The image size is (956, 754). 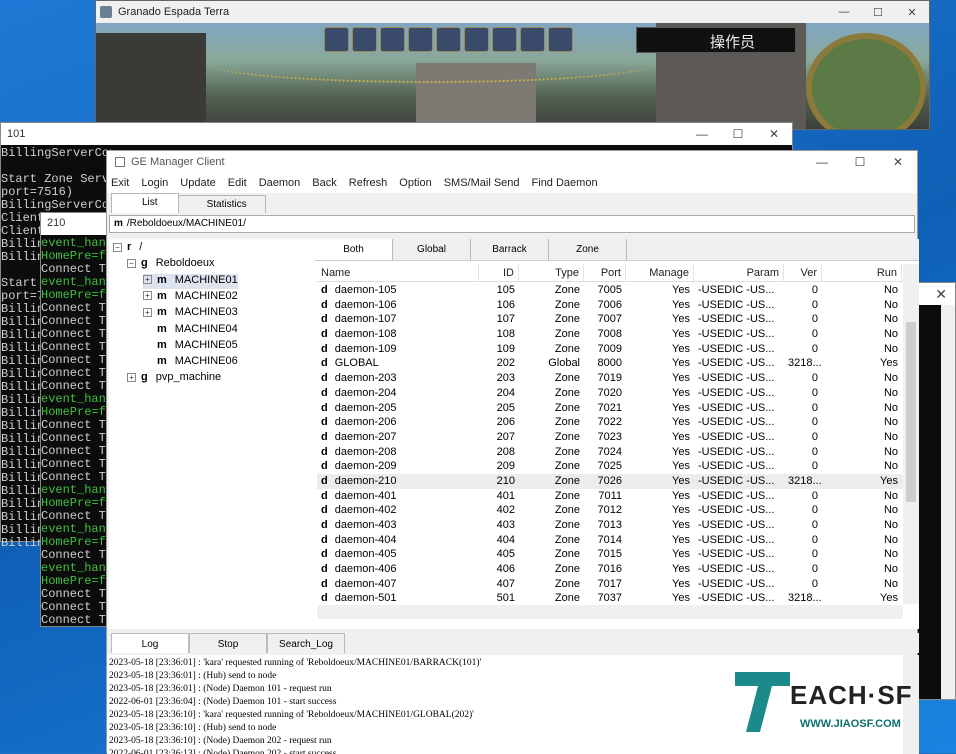 I want to click on column-header-type: Type, so click(x=551, y=272).